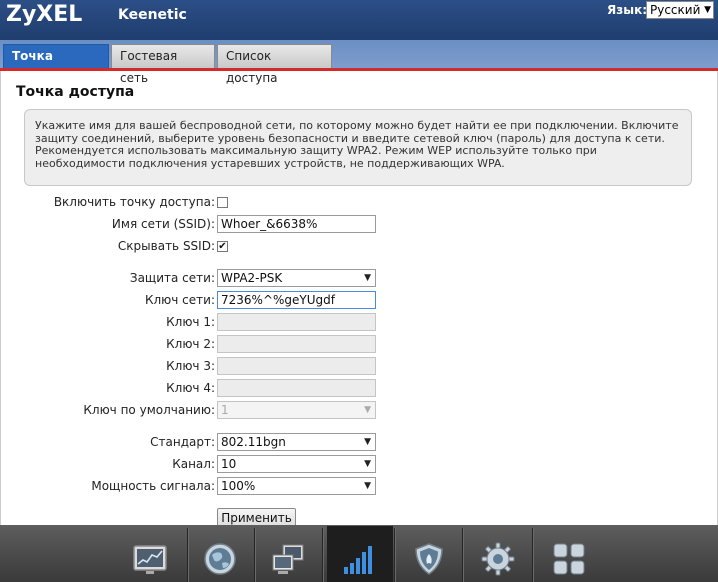  Describe the element at coordinates (274, 64) in the screenshot. I see `tab-access-list: Список доступа` at that location.